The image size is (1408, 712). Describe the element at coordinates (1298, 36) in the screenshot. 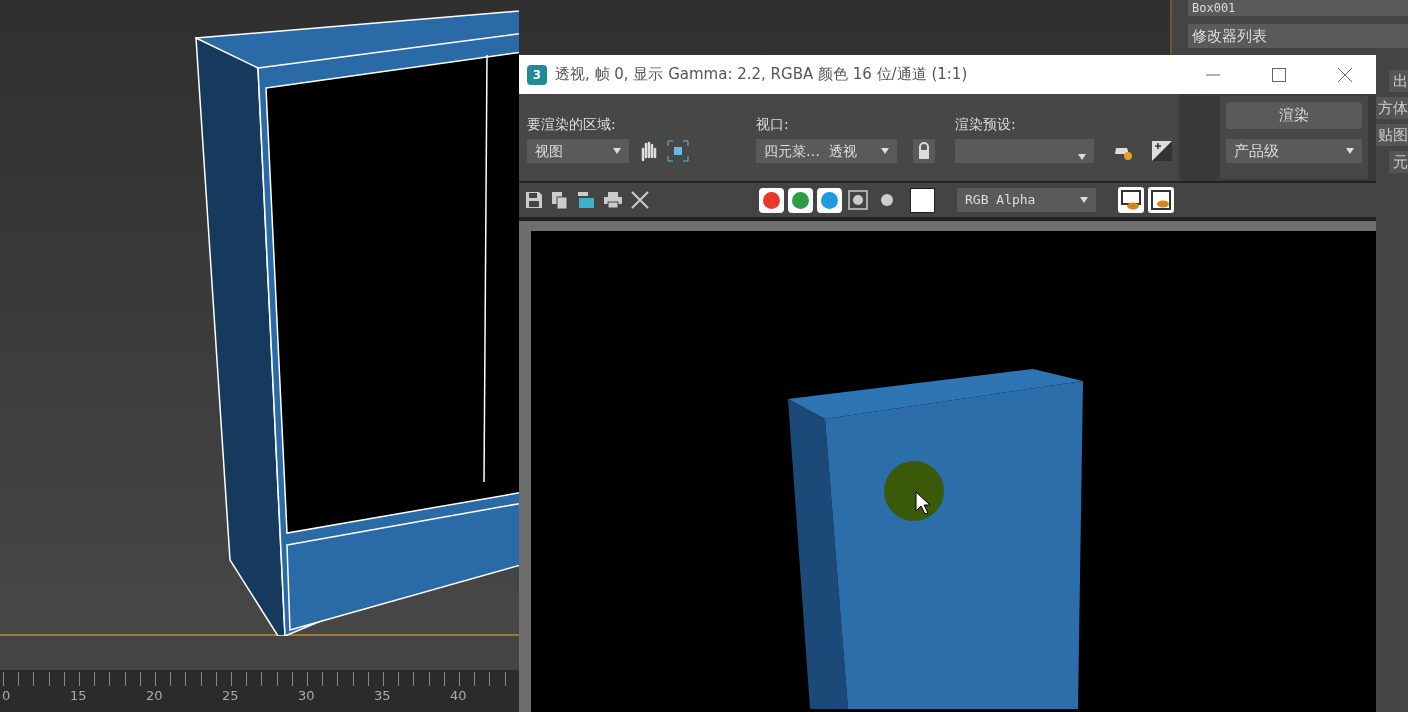

I see `modifier-list-dropdown: 修改器列表` at that location.